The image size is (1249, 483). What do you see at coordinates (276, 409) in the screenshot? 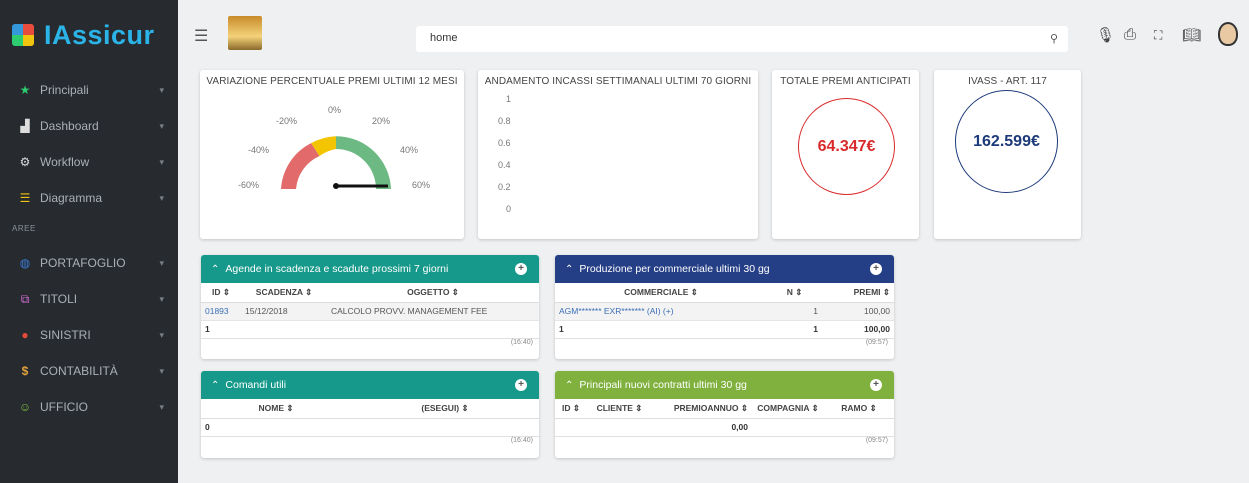
I see `column-header: NOME ⇕` at bounding box center [276, 409].